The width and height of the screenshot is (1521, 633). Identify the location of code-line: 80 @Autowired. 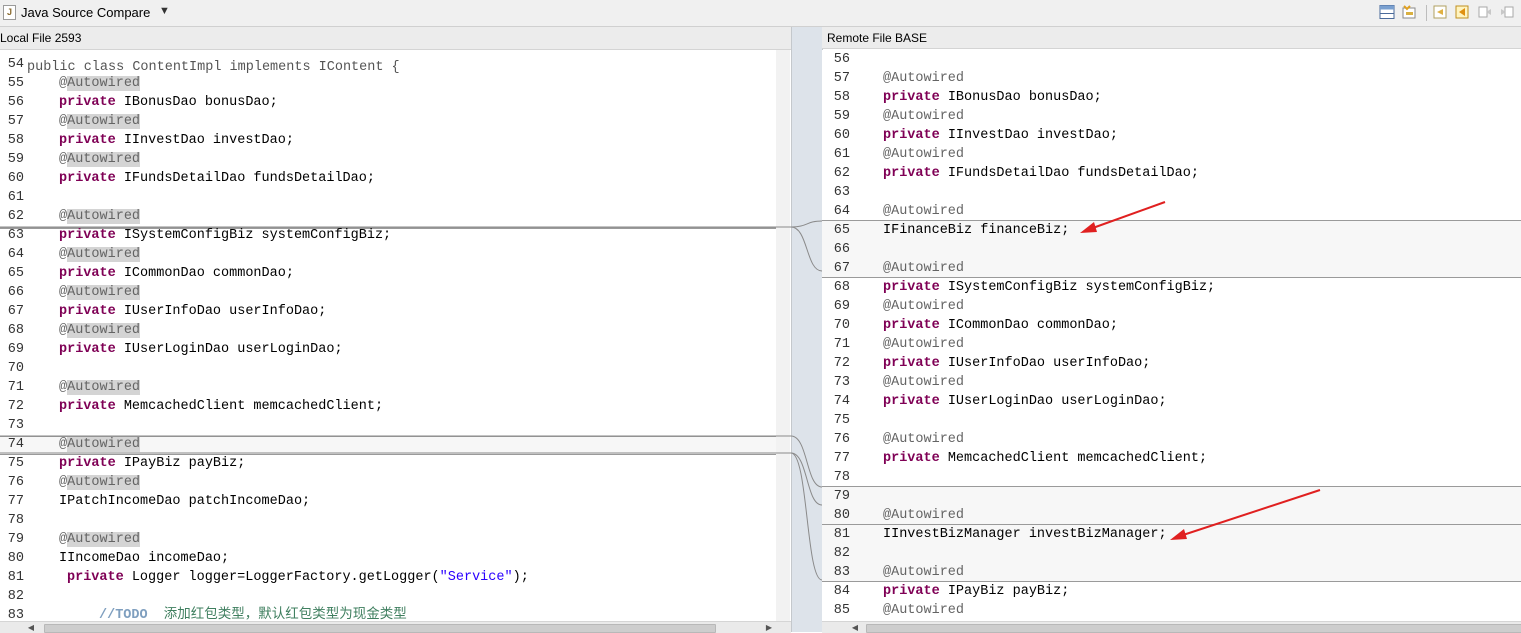
(1171, 515).